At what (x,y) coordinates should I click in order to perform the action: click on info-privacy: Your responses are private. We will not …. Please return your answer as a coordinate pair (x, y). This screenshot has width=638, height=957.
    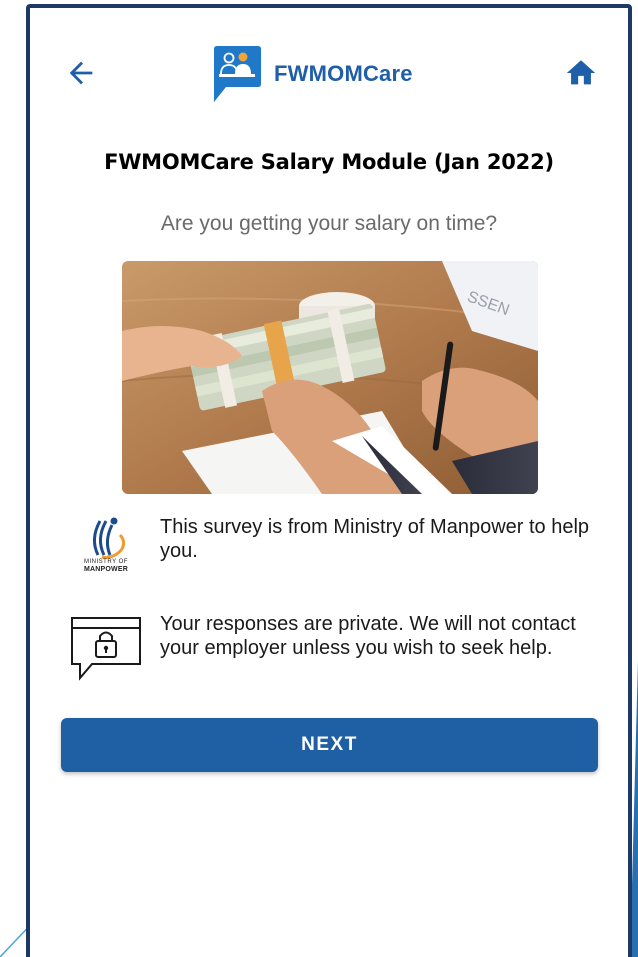
    Looking at the image, I should click on (329, 647).